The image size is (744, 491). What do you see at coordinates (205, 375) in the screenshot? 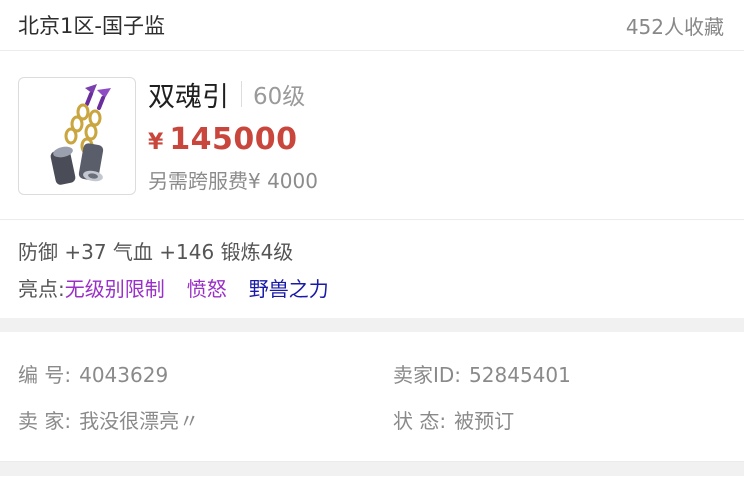
I see `serial-number: 编 号: 4043629` at bounding box center [205, 375].